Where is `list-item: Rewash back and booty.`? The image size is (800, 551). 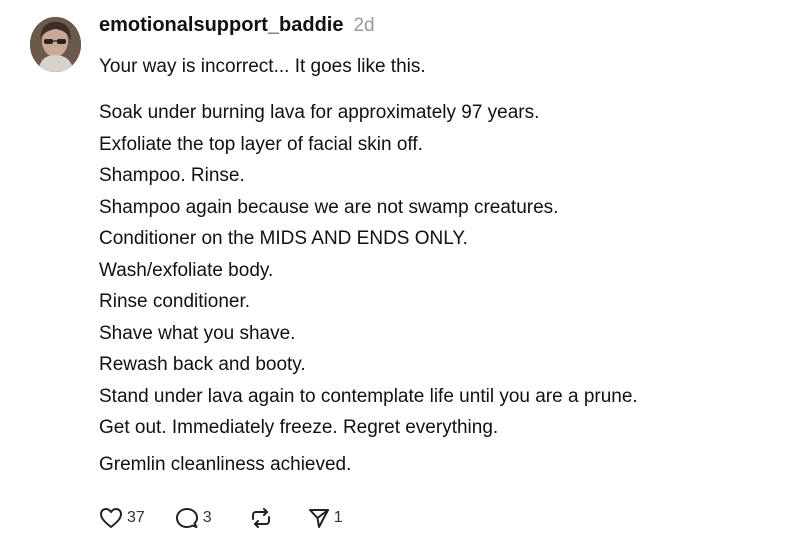 list-item: Rewash back and booty. is located at coordinates (202, 364).